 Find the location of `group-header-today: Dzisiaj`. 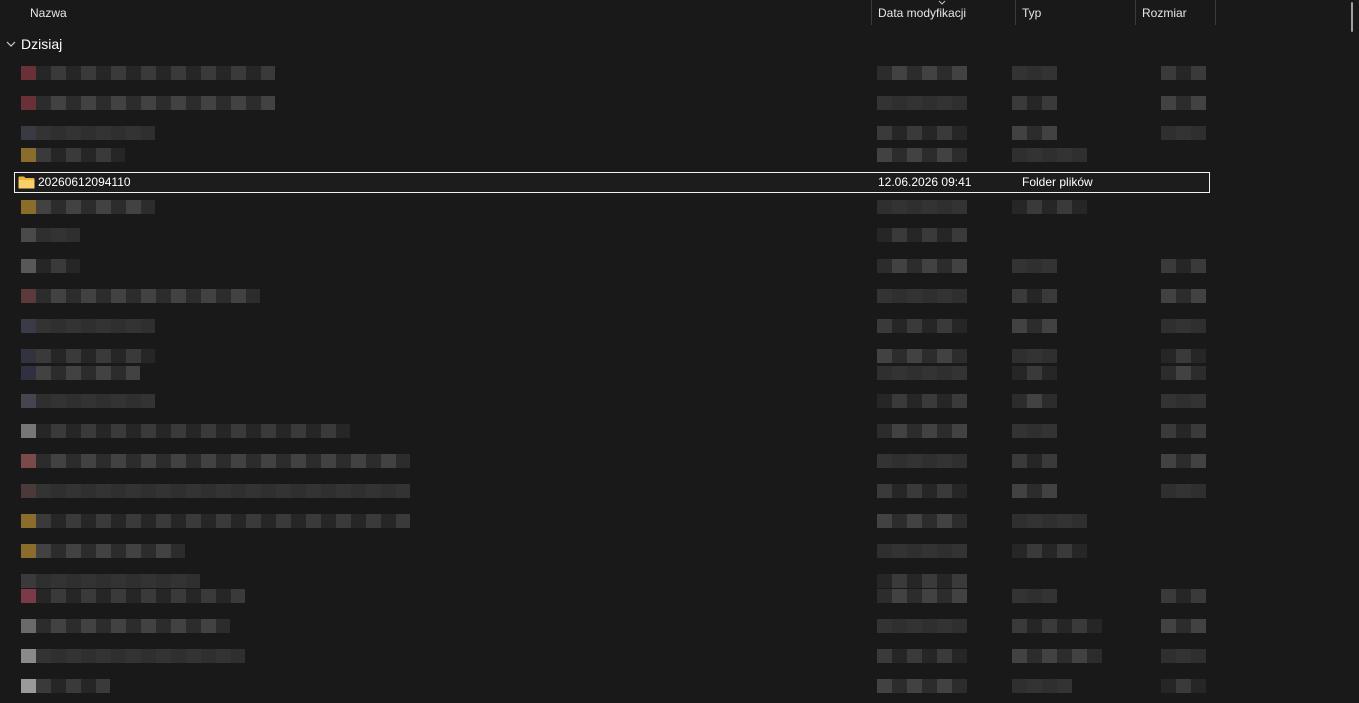

group-header-today: Dzisiaj is located at coordinates (34, 44).